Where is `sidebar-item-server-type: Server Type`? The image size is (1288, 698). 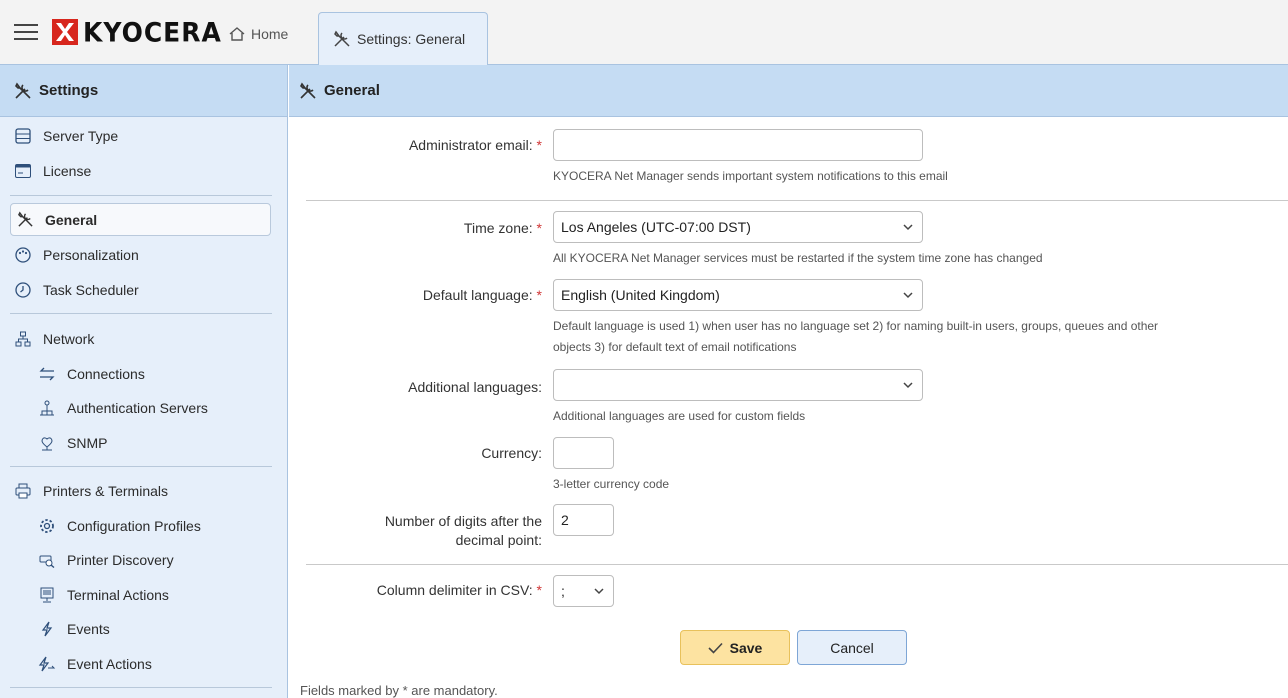
sidebar-item-server-type: Server Type is located at coordinates (66, 136).